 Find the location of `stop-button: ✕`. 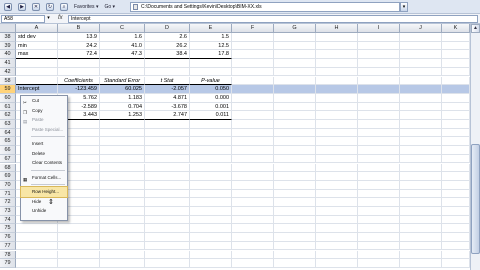

stop-button: ✕ is located at coordinates (36, 7).